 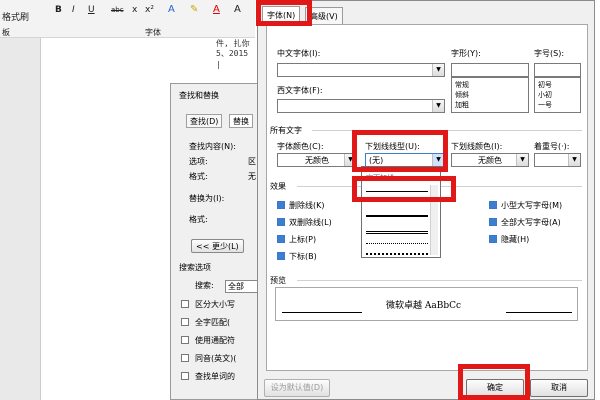 I want to click on document-line: 5、2015, so click(x=232, y=53).